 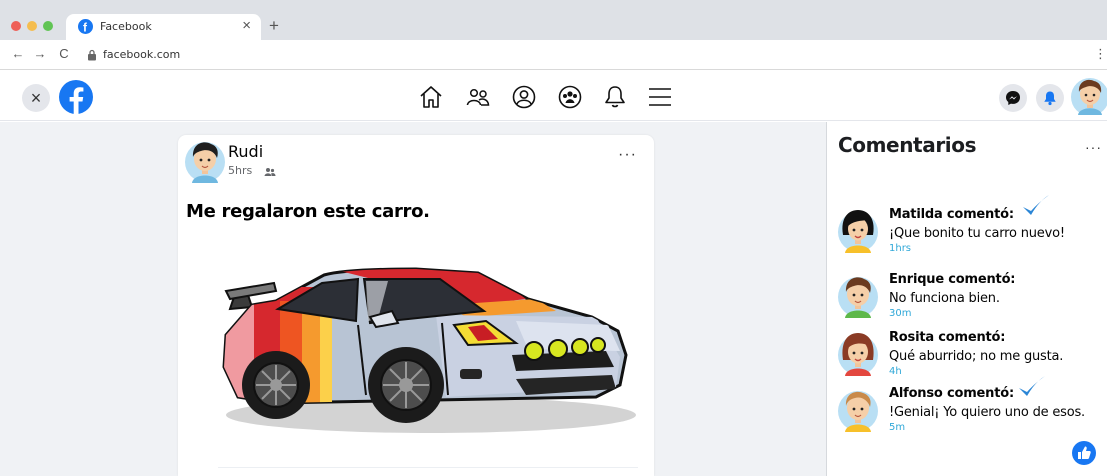 What do you see at coordinates (92, 54) in the screenshot?
I see `lock-icon` at bounding box center [92, 54].